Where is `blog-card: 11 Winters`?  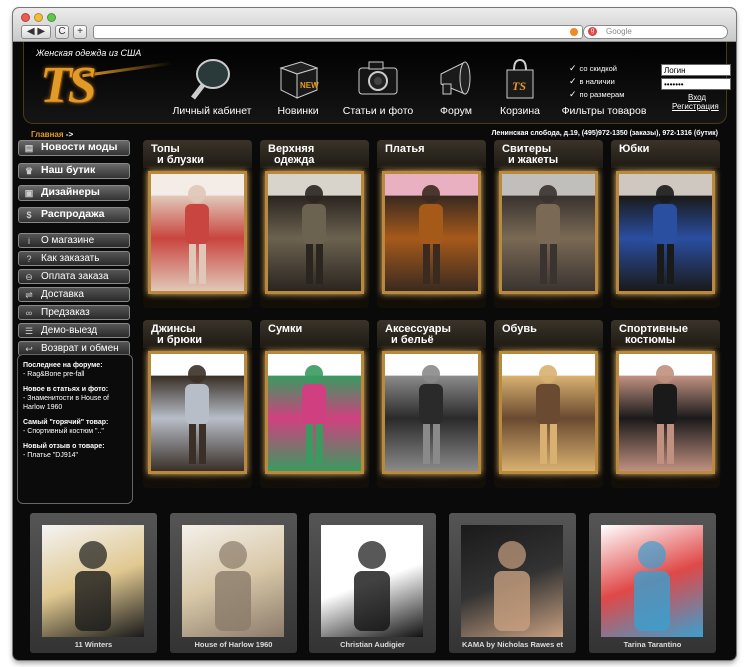
blog-card: 11 Winters is located at coordinates (93, 583).